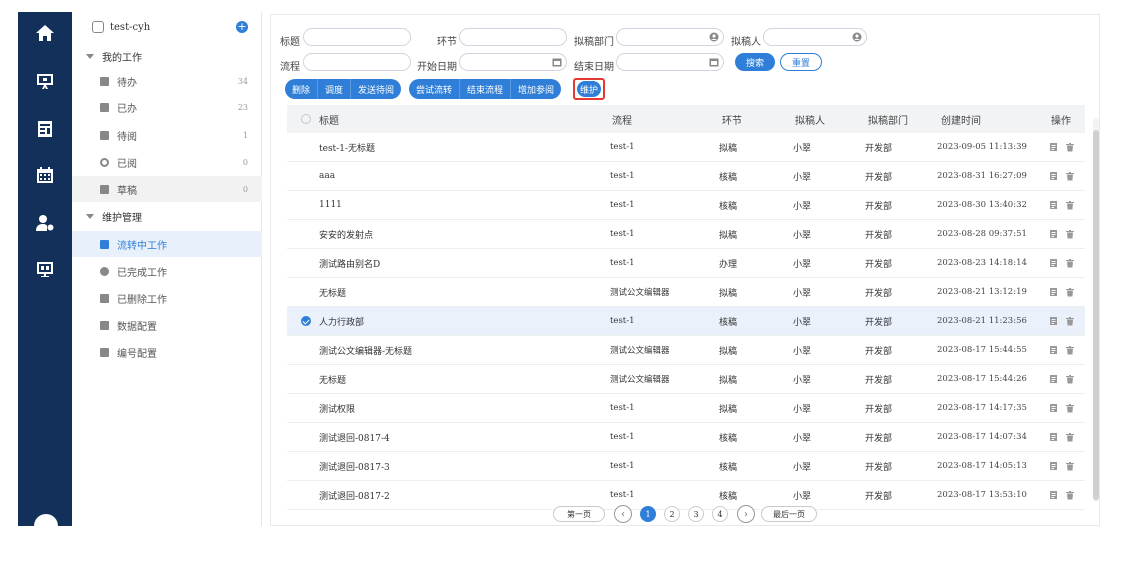  I want to click on sidebar-item-to-read: 待阅 1, so click(167, 135).